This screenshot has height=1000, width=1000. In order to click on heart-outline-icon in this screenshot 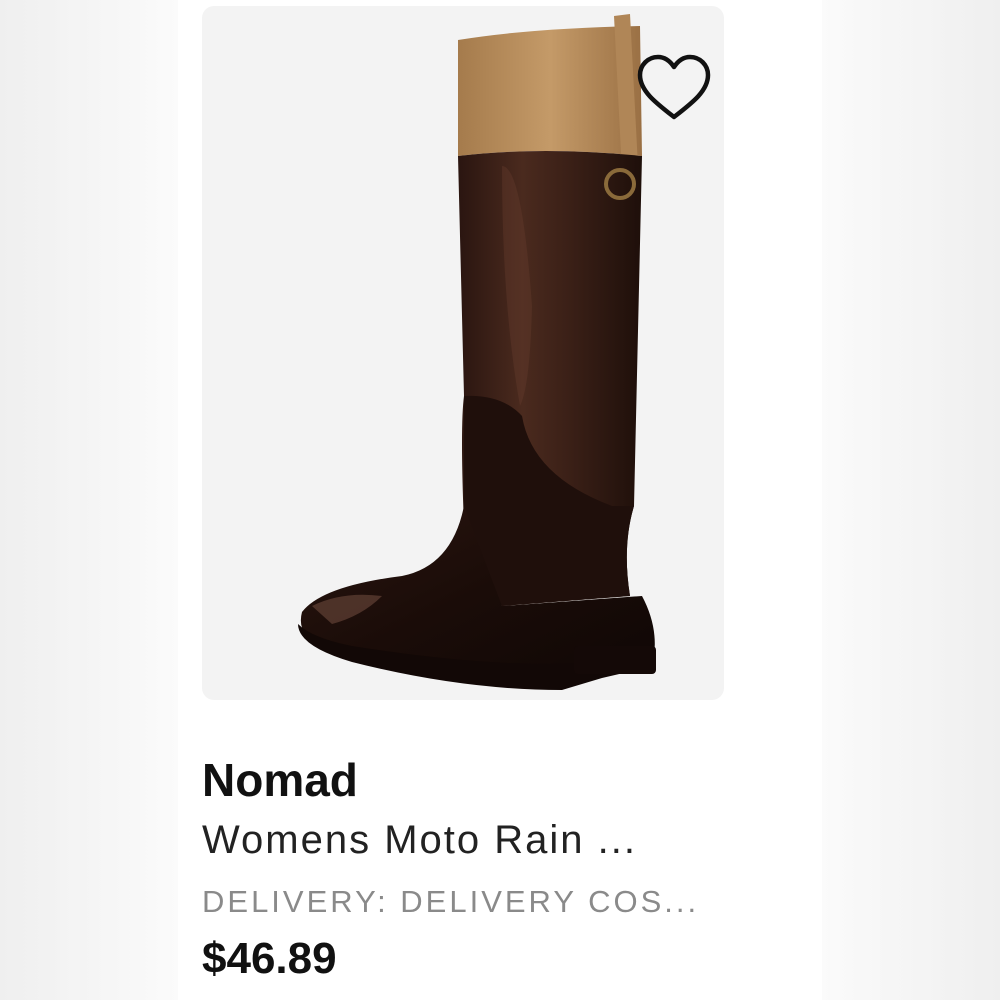, I will do `click(674, 87)`.